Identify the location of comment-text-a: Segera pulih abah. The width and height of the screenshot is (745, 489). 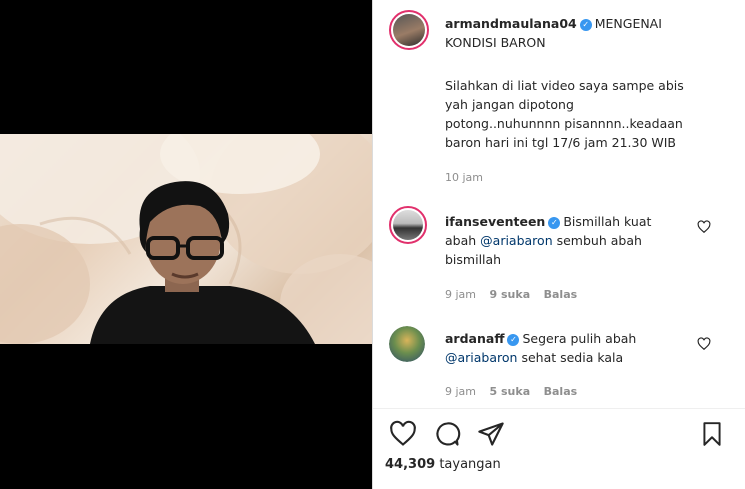
(579, 338).